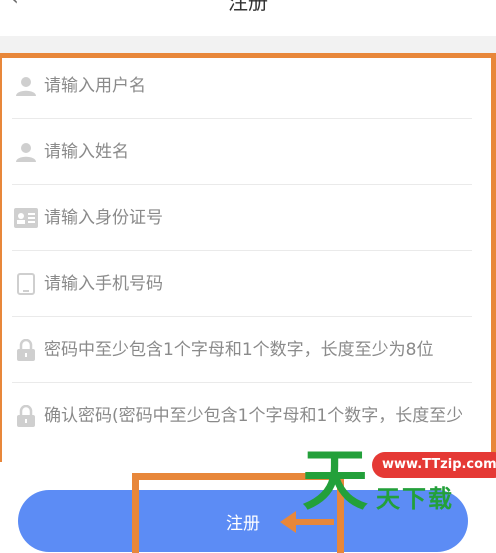 The width and height of the screenshot is (496, 553). Describe the element at coordinates (26, 86) in the screenshot. I see `user-icon` at that location.